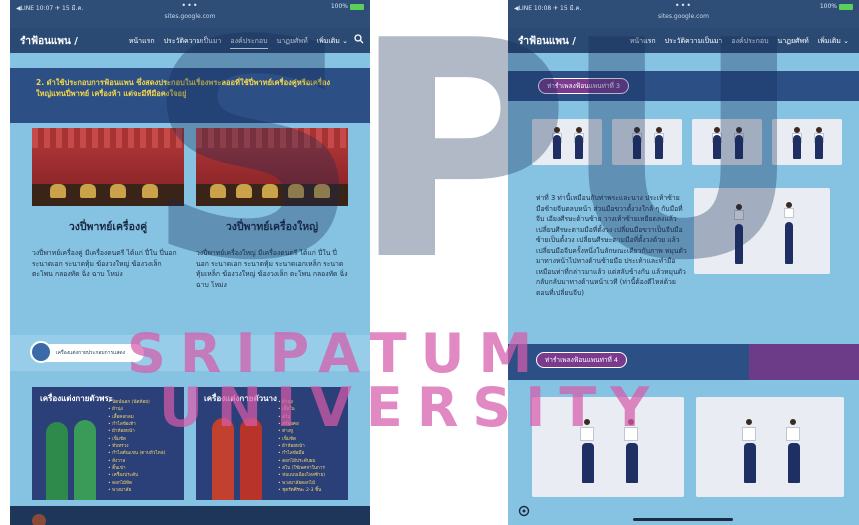 The height and width of the screenshot is (525, 859). Describe the element at coordinates (288, 425) in the screenshot. I see `costume-item-female: • สร้อยคอ` at that location.